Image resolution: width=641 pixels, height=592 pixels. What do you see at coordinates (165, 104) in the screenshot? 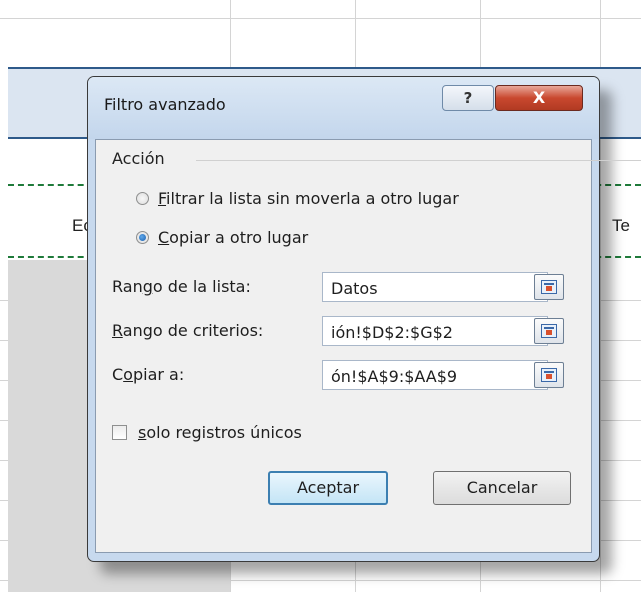
I see `dialog-title: Filtro avanzado` at bounding box center [165, 104].